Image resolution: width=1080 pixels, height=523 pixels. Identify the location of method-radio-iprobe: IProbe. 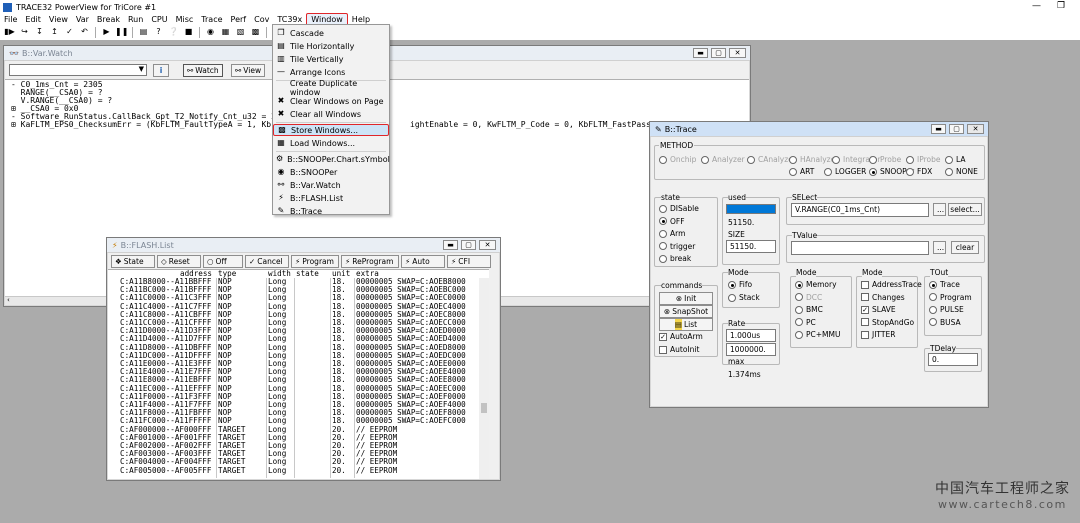
(923, 159).